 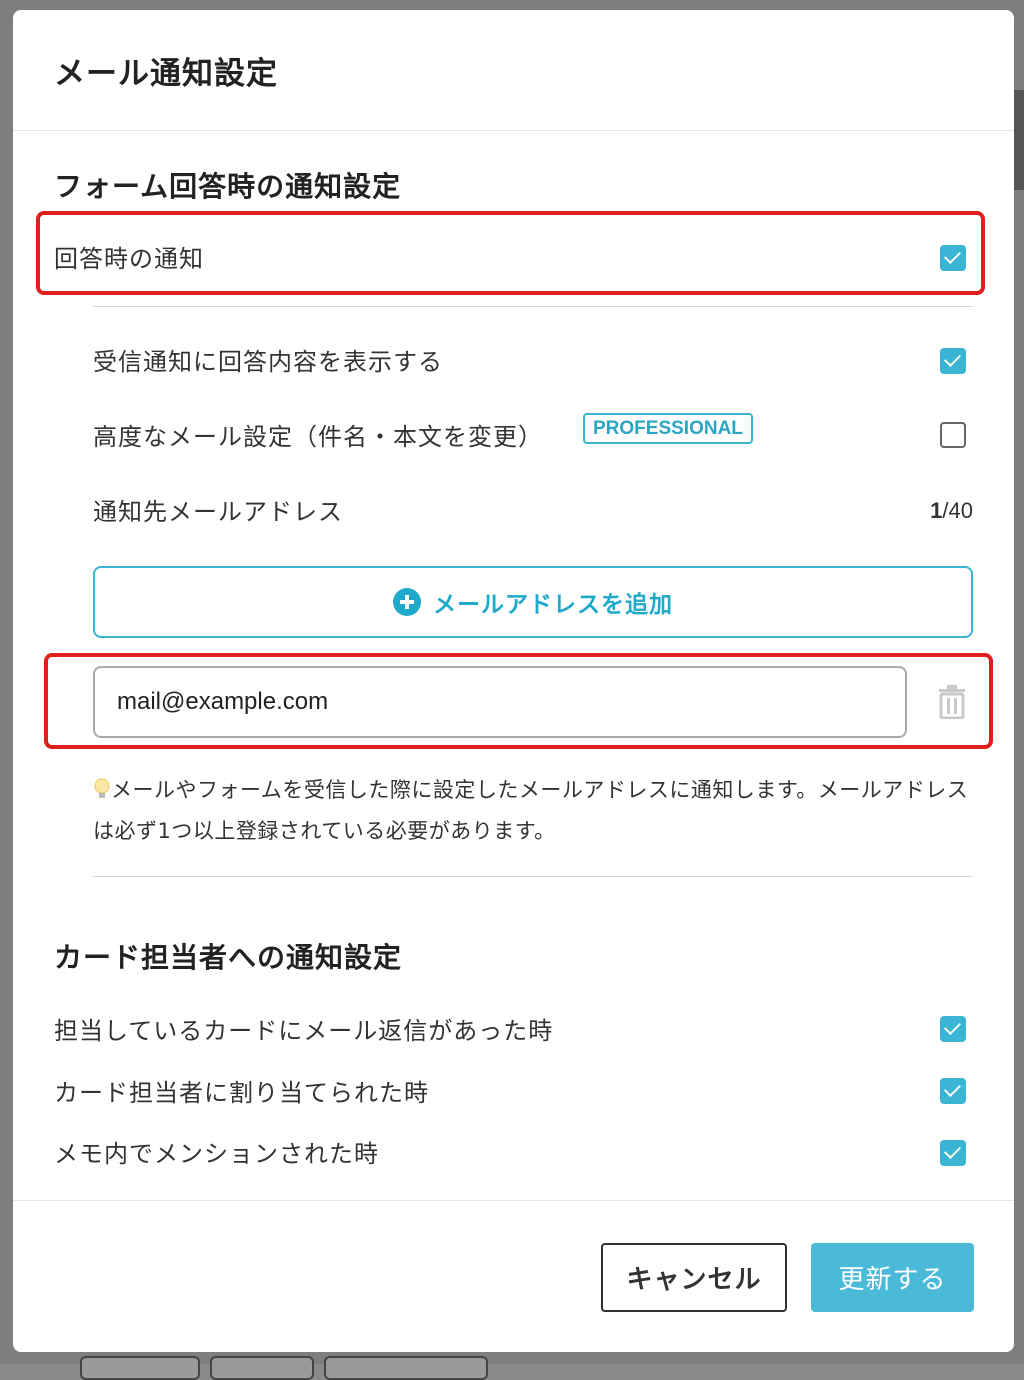 I want to click on show-content-label: 受信通知に回答内容を表示する, so click(x=268, y=362).